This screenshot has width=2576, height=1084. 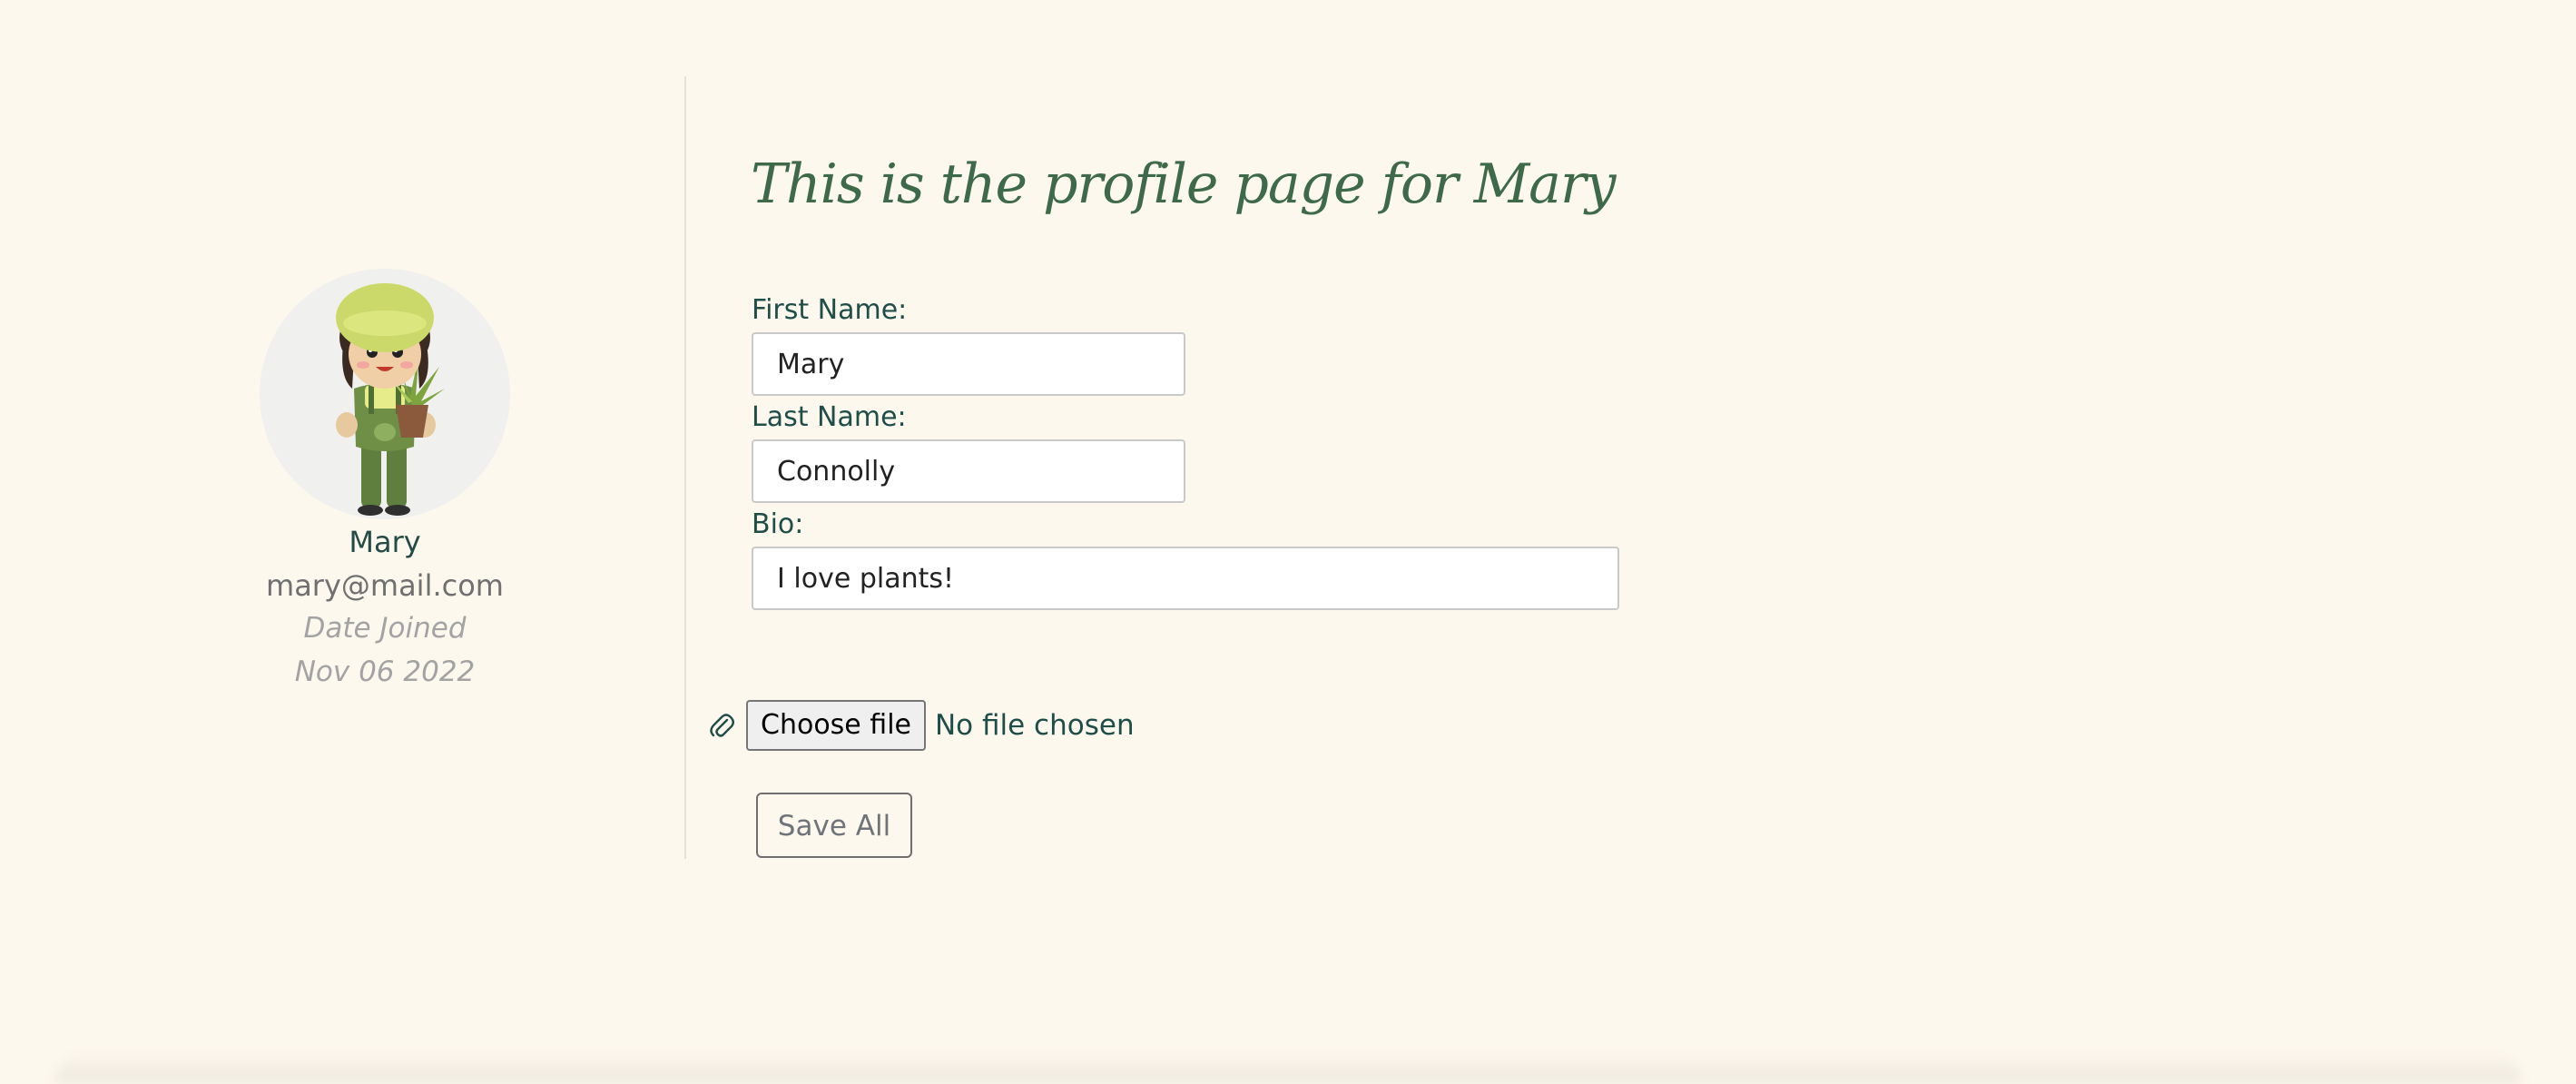 I want to click on bottom-shadow, so click(x=1288, y=1067).